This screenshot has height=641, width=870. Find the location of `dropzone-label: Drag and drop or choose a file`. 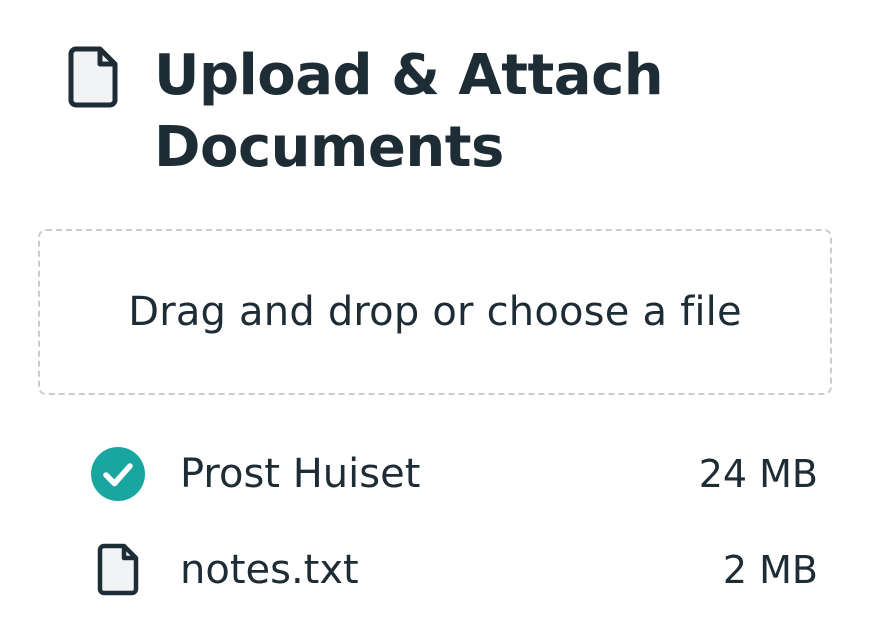

dropzone-label: Drag and drop or choose a file is located at coordinates (435, 312).